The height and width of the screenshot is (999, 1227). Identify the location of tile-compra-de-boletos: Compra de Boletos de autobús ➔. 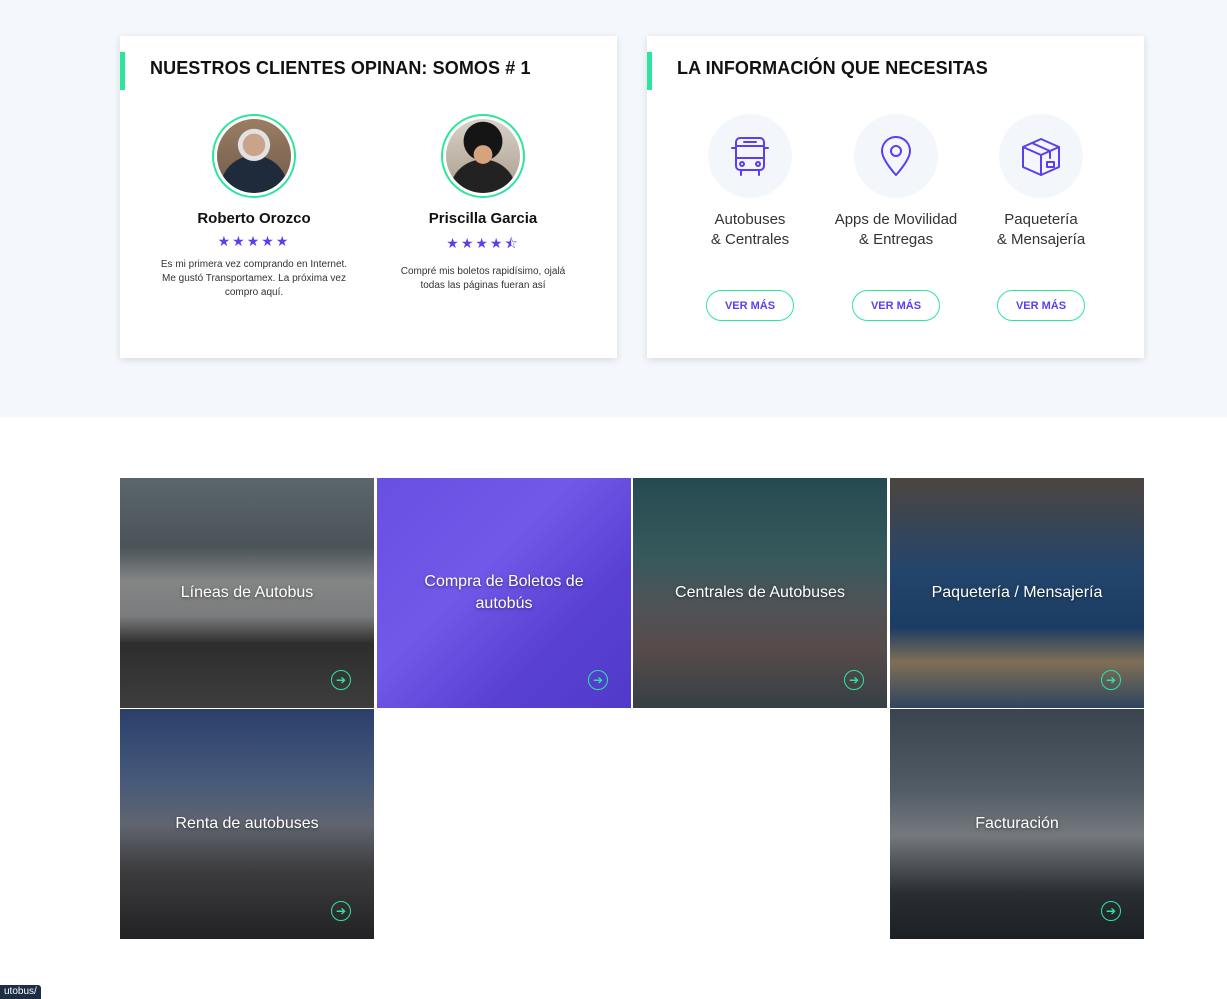
(504, 593).